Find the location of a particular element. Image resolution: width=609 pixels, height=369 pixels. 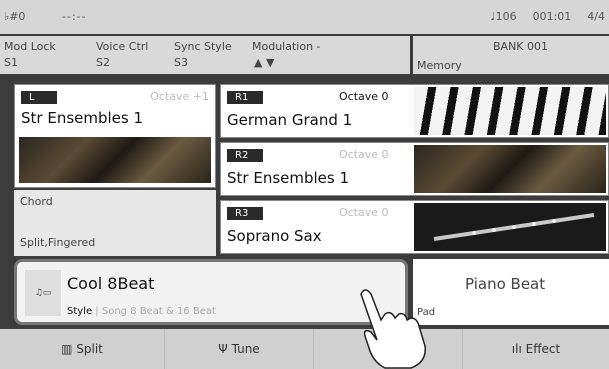

style-name: Cool 8Beat is located at coordinates (111, 283).